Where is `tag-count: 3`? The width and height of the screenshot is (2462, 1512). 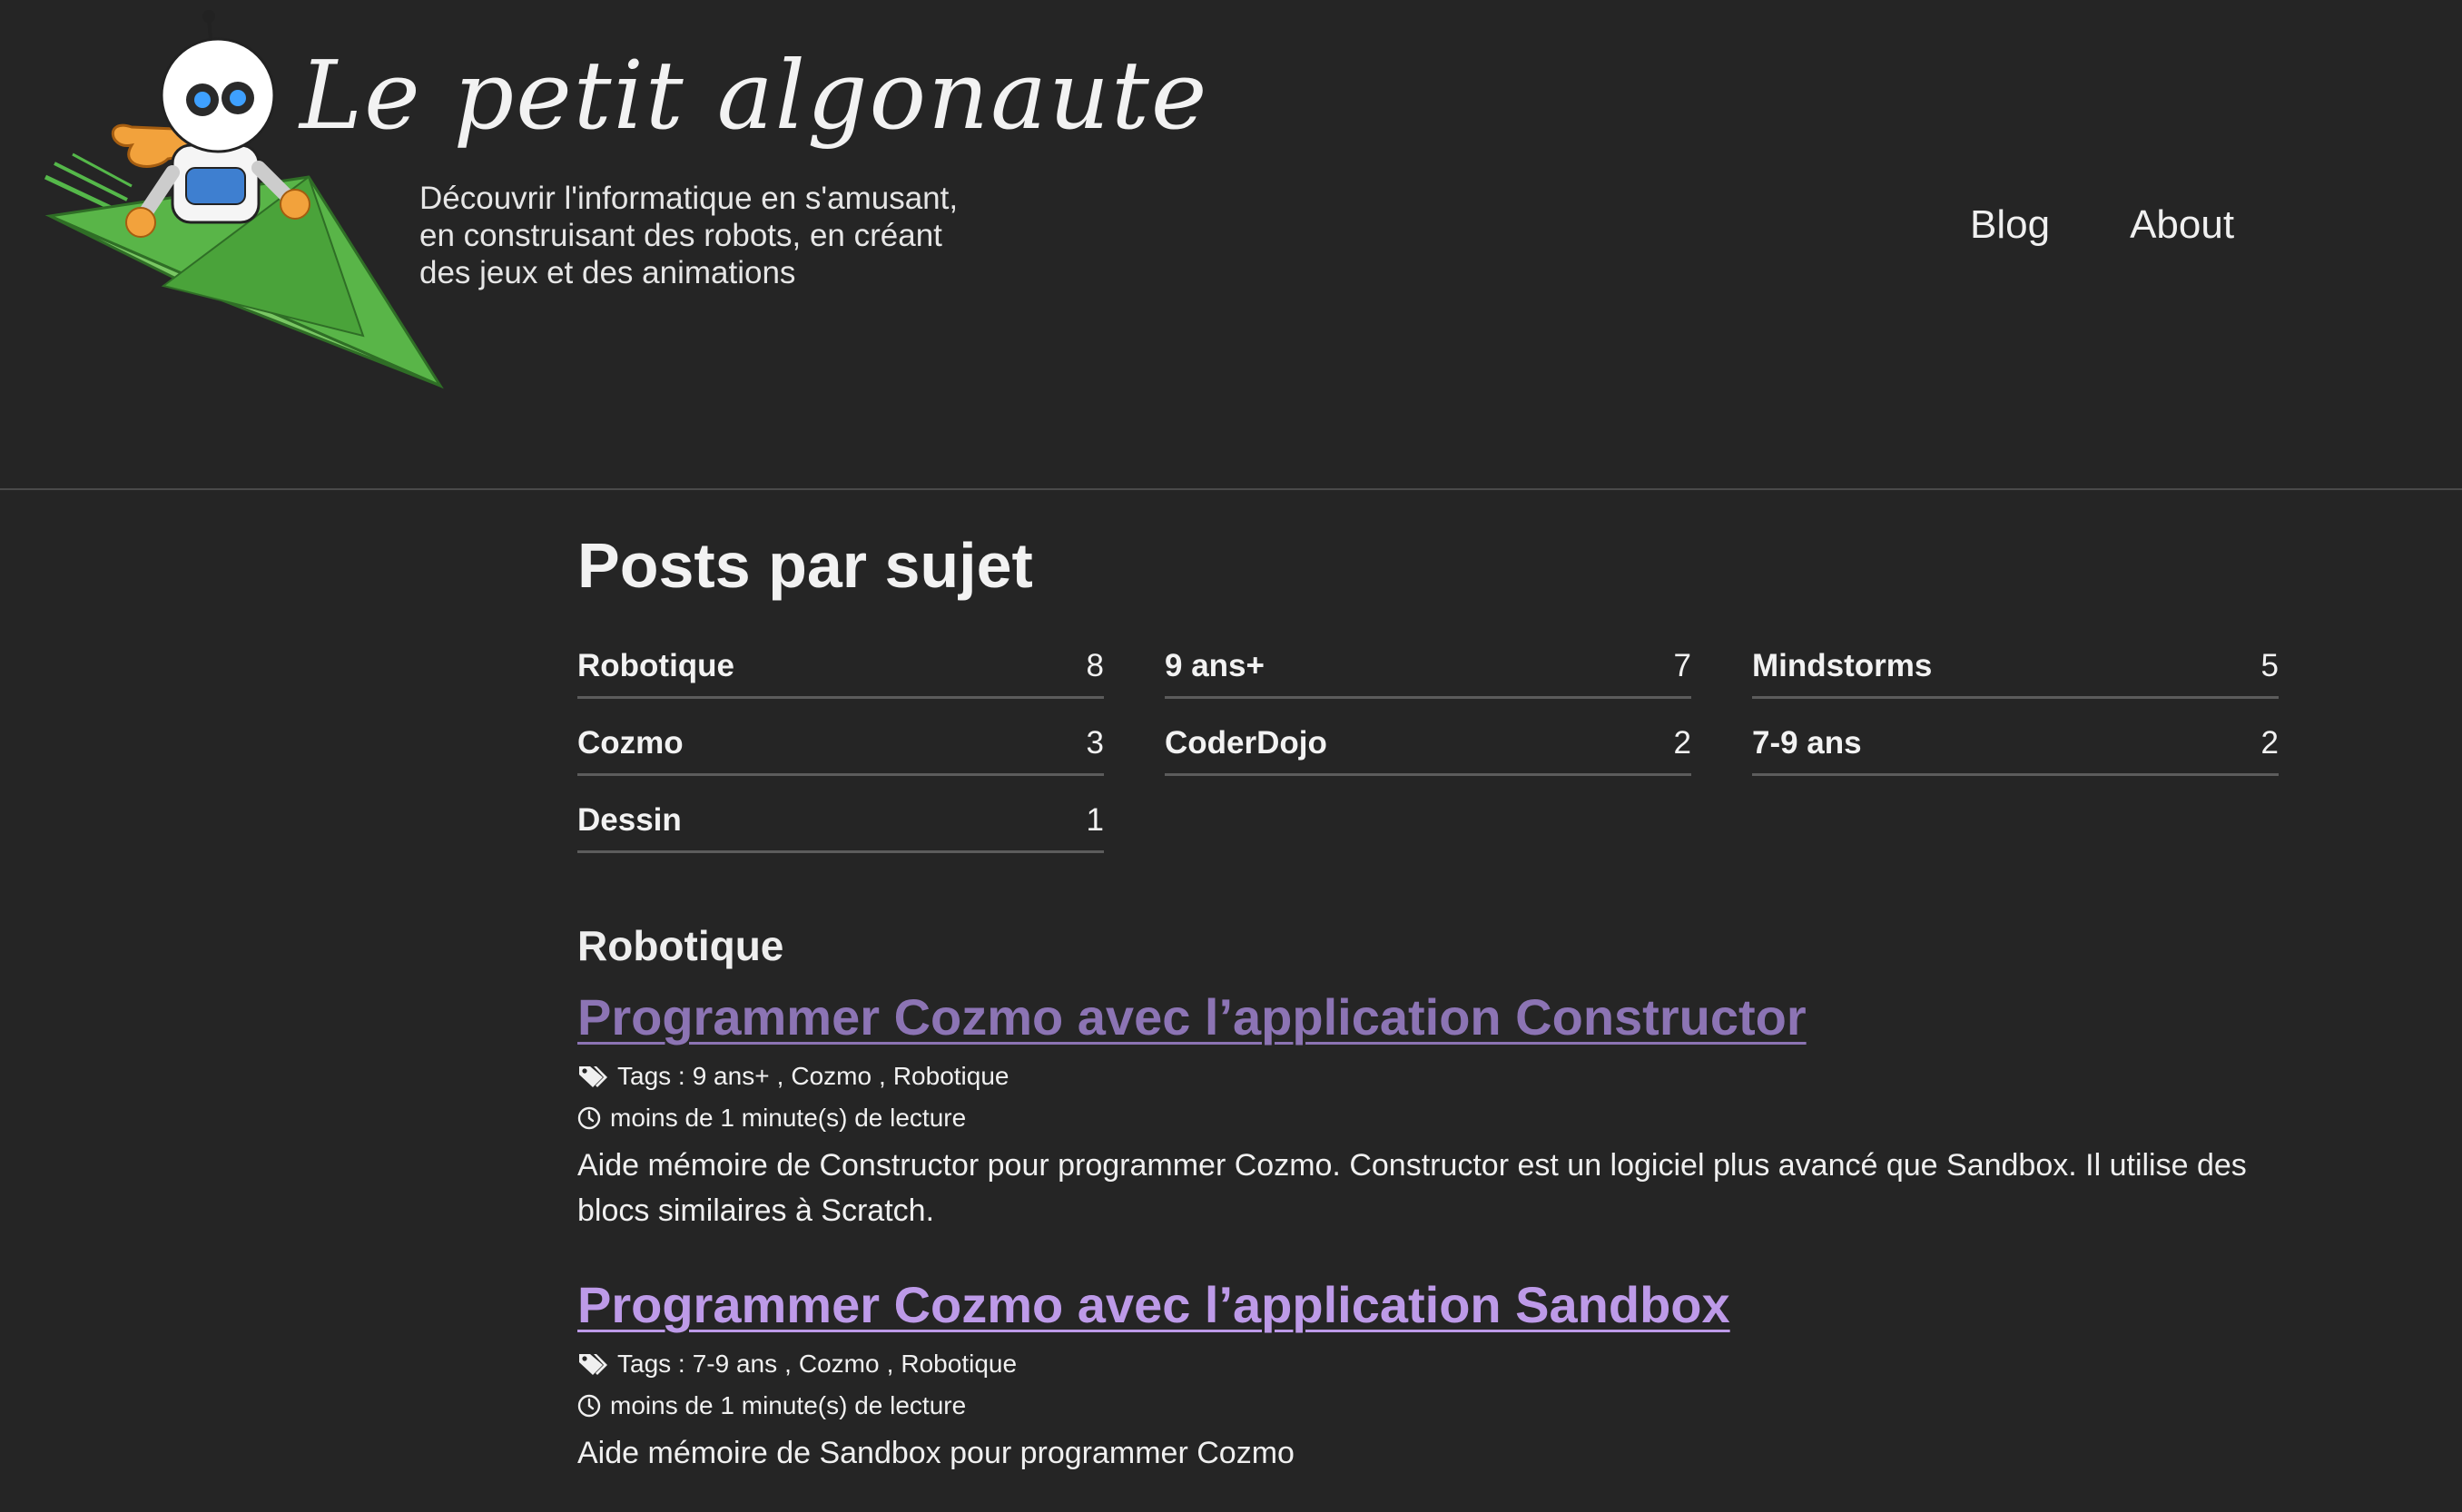
tag-count: 3 is located at coordinates (1095, 742).